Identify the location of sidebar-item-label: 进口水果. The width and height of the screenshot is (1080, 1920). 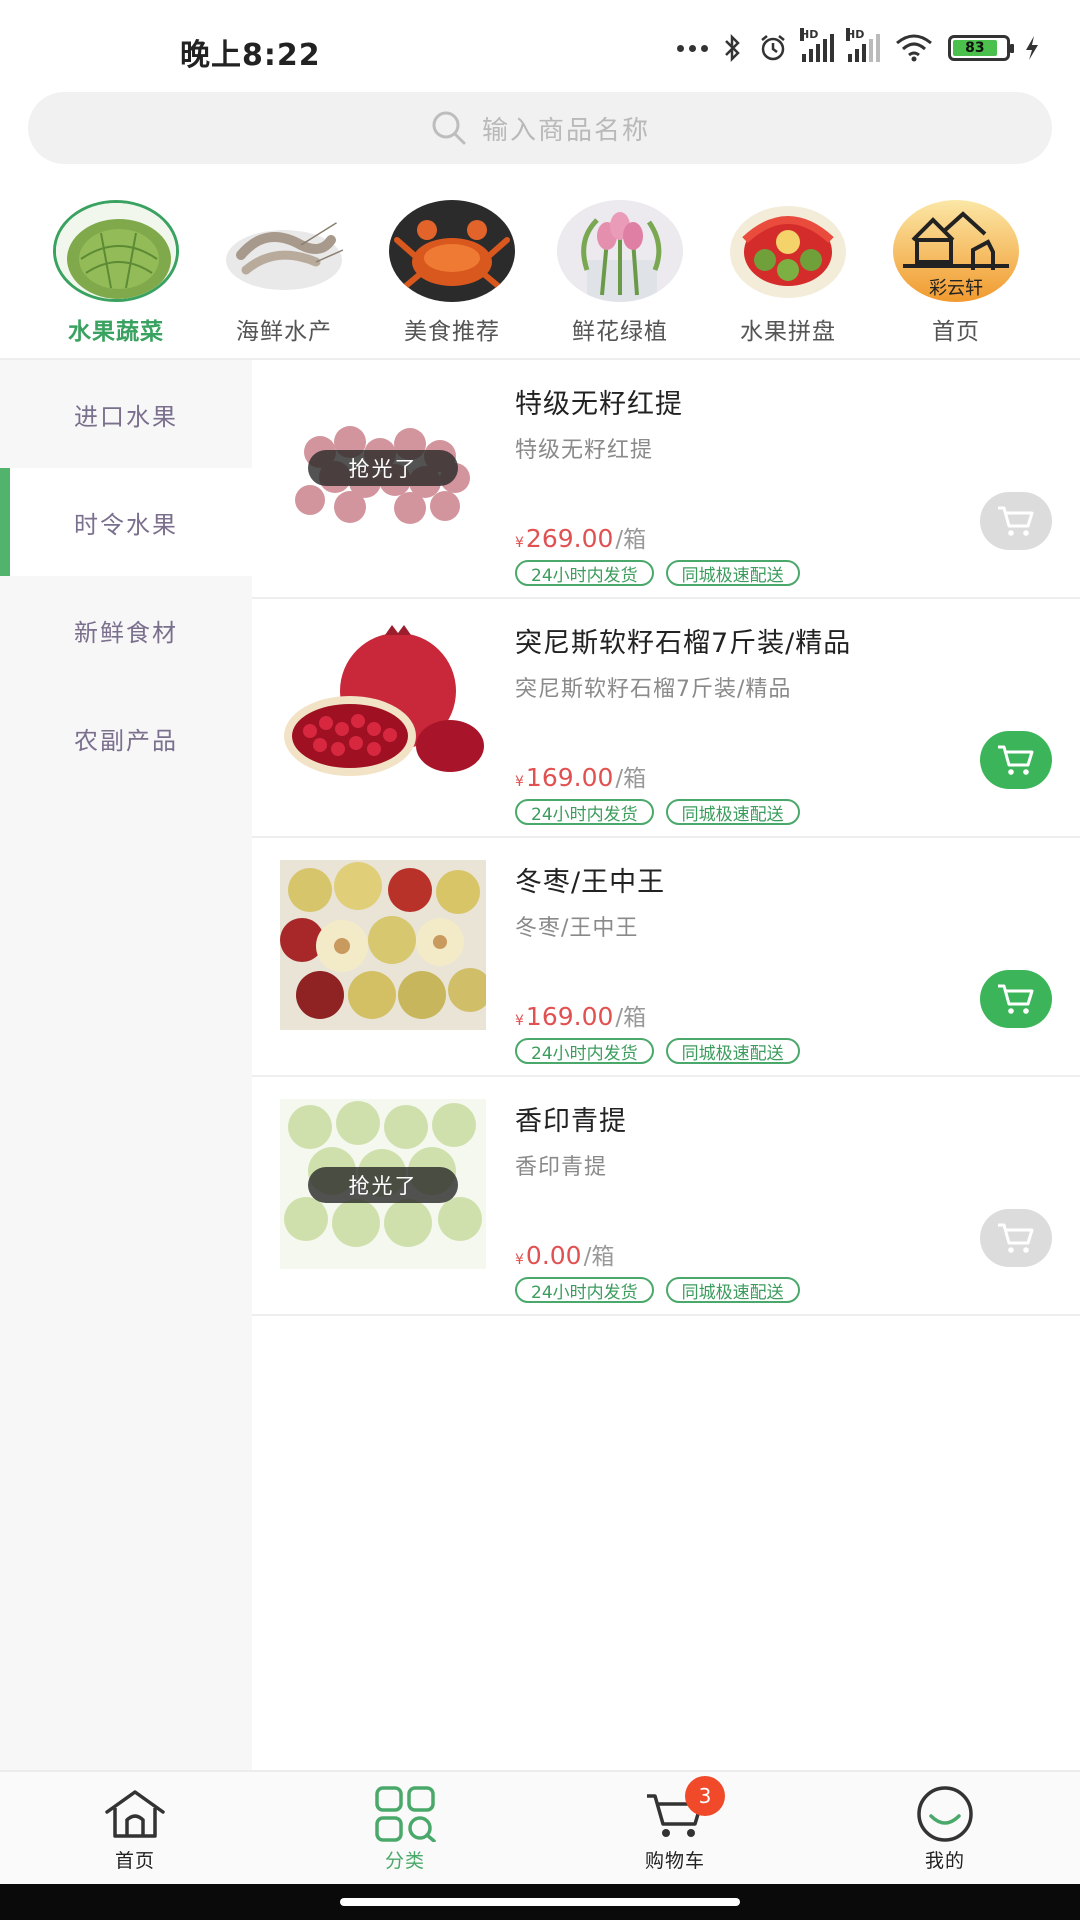
(126, 416).